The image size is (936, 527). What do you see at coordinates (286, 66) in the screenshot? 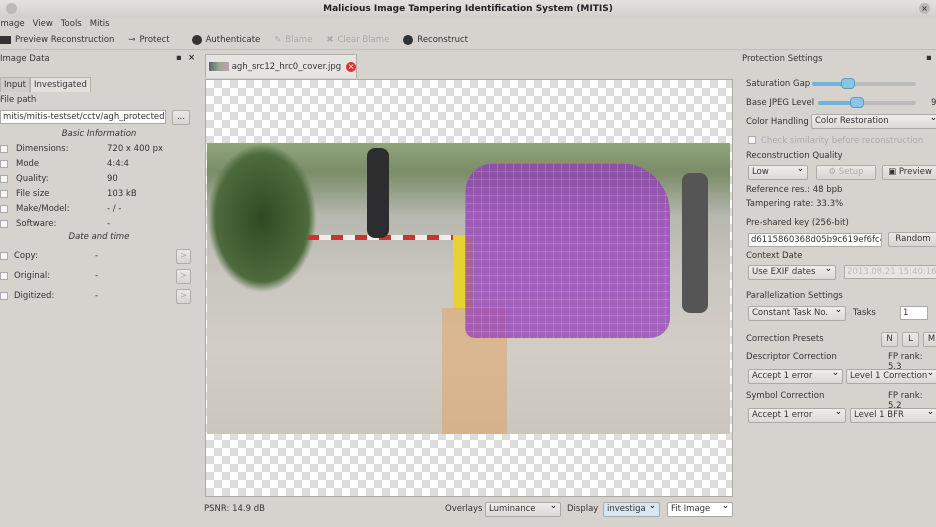
I see `document-tab-label: agh_src12_hrc0_cover.jpg` at bounding box center [286, 66].